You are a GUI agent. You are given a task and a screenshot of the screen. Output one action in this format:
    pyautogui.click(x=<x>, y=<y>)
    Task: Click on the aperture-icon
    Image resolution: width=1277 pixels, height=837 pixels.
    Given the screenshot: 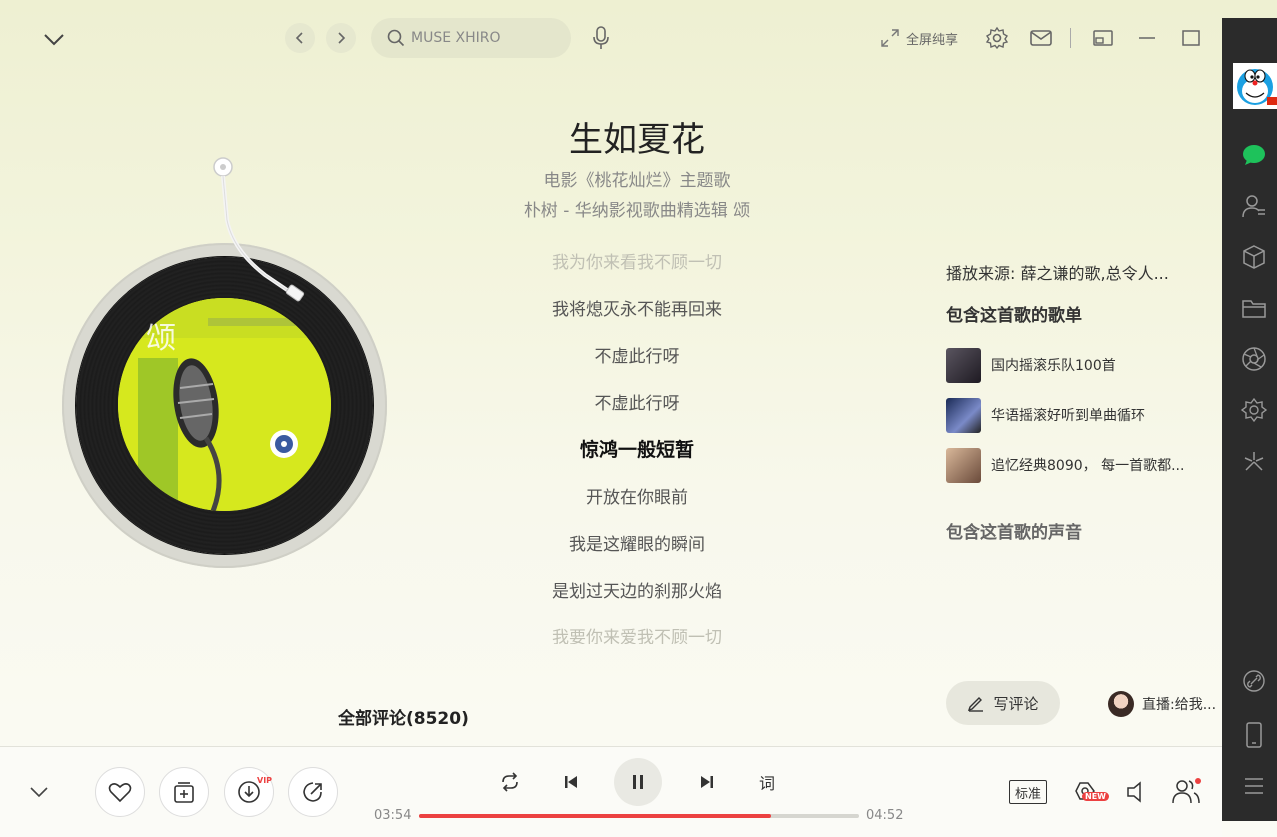 What is the action you would take?
    pyautogui.click(x=1254, y=359)
    